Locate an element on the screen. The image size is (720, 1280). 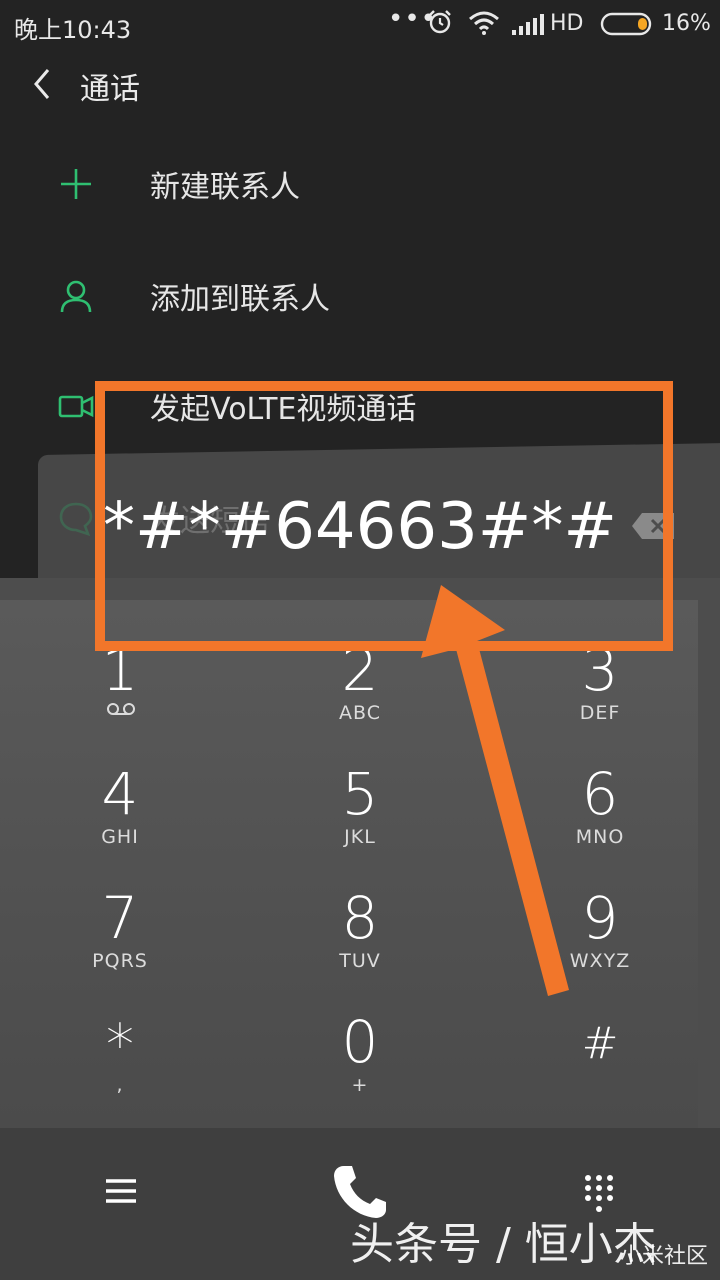
key-3: 3 DEF is located at coordinates (600, 702).